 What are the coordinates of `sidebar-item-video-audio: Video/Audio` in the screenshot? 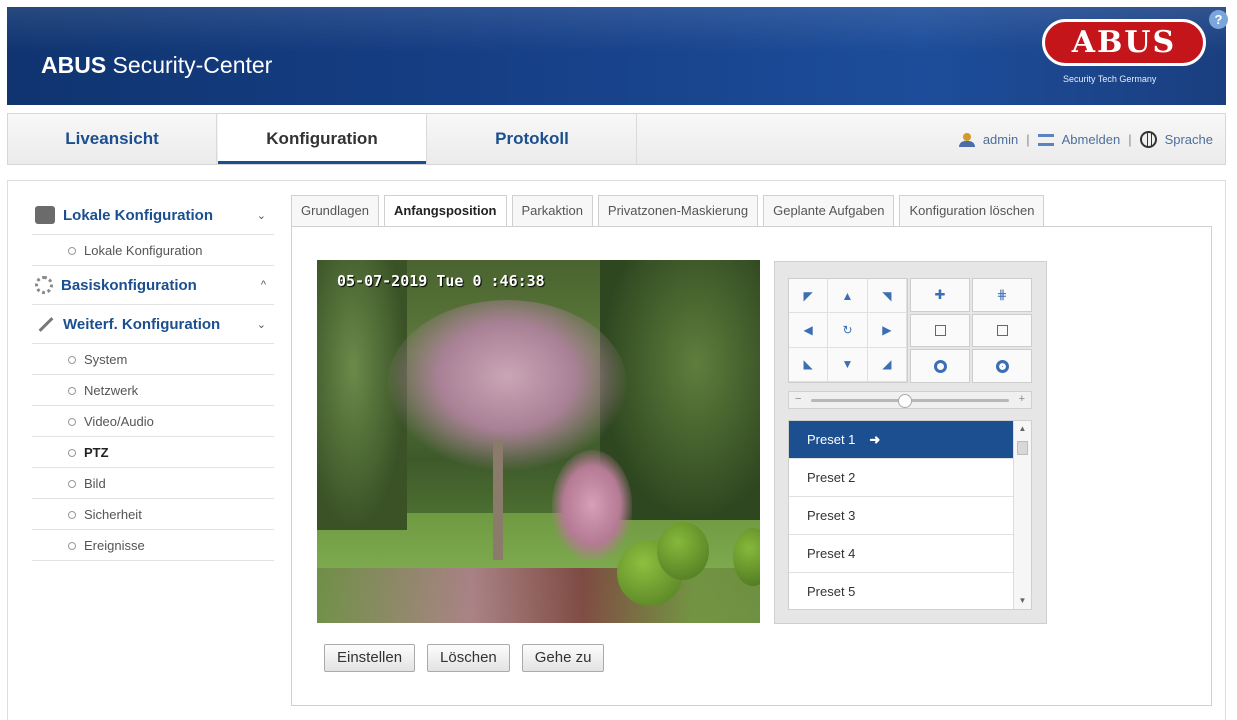 It's located at (153, 421).